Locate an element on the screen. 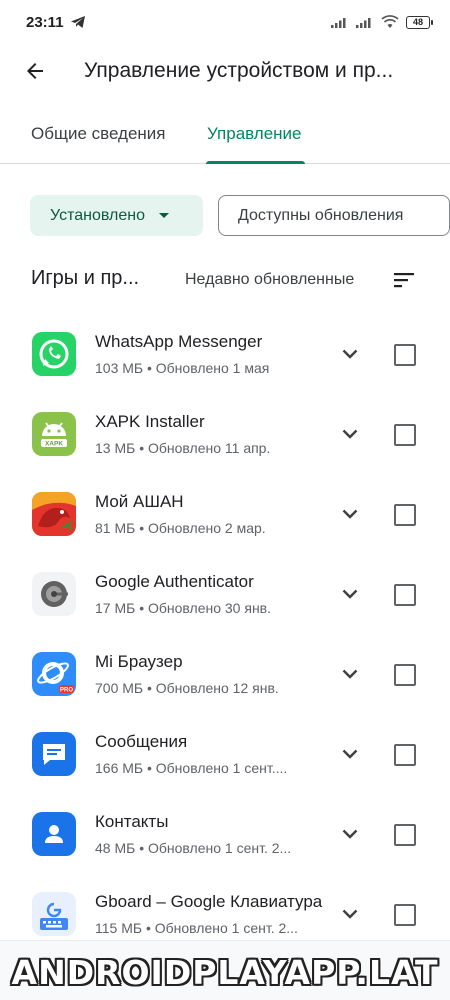 The image size is (450, 1000). battery-indicator: 48 is located at coordinates (419, 22).